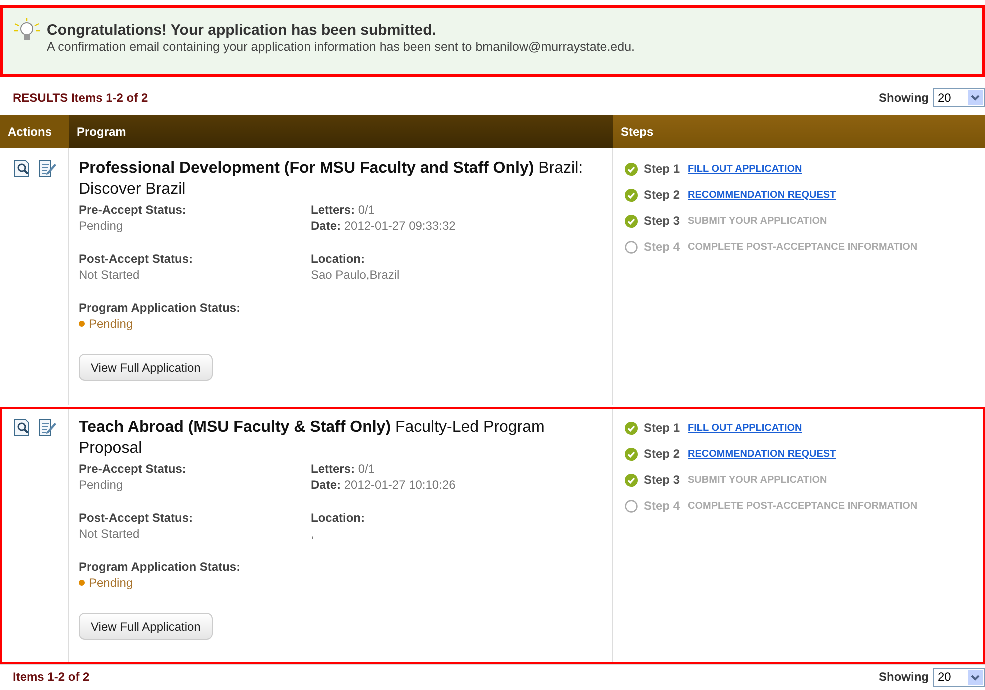  I want to click on program-title: Professional Development (For MSU Faculty and Staff Only) Brazil: Discover Brazil, so click(331, 179).